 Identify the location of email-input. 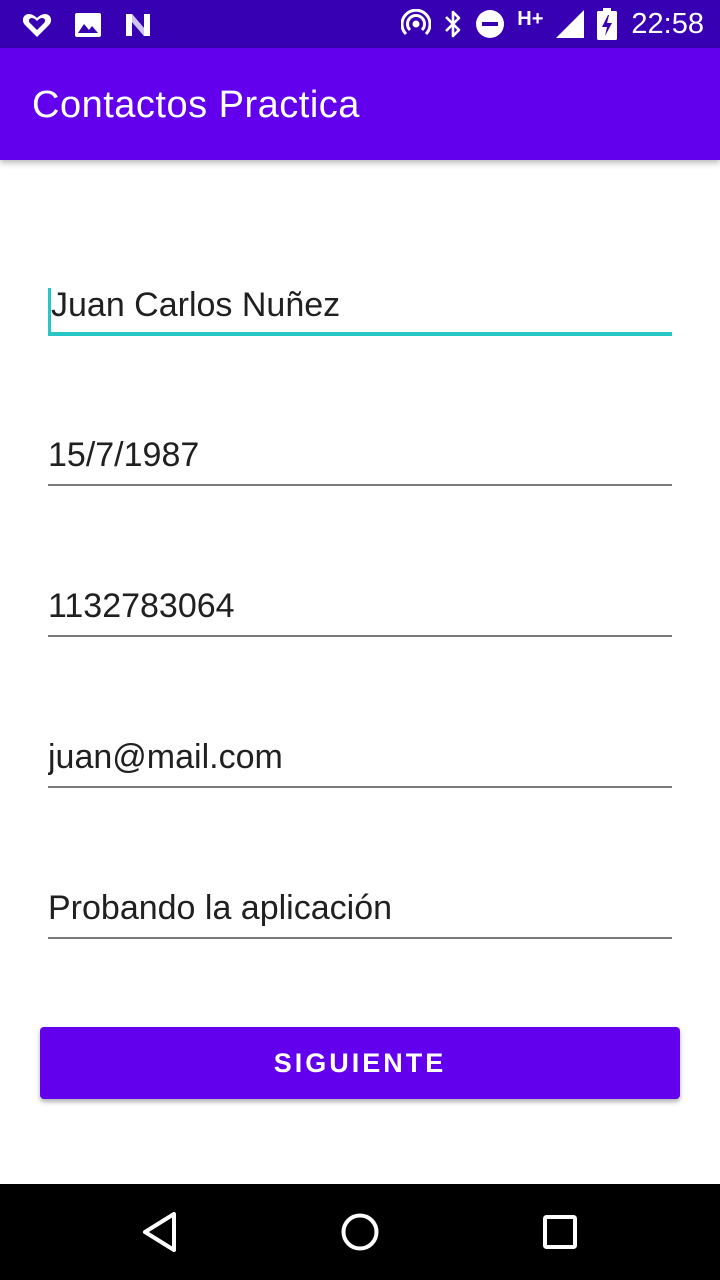
(360, 757).